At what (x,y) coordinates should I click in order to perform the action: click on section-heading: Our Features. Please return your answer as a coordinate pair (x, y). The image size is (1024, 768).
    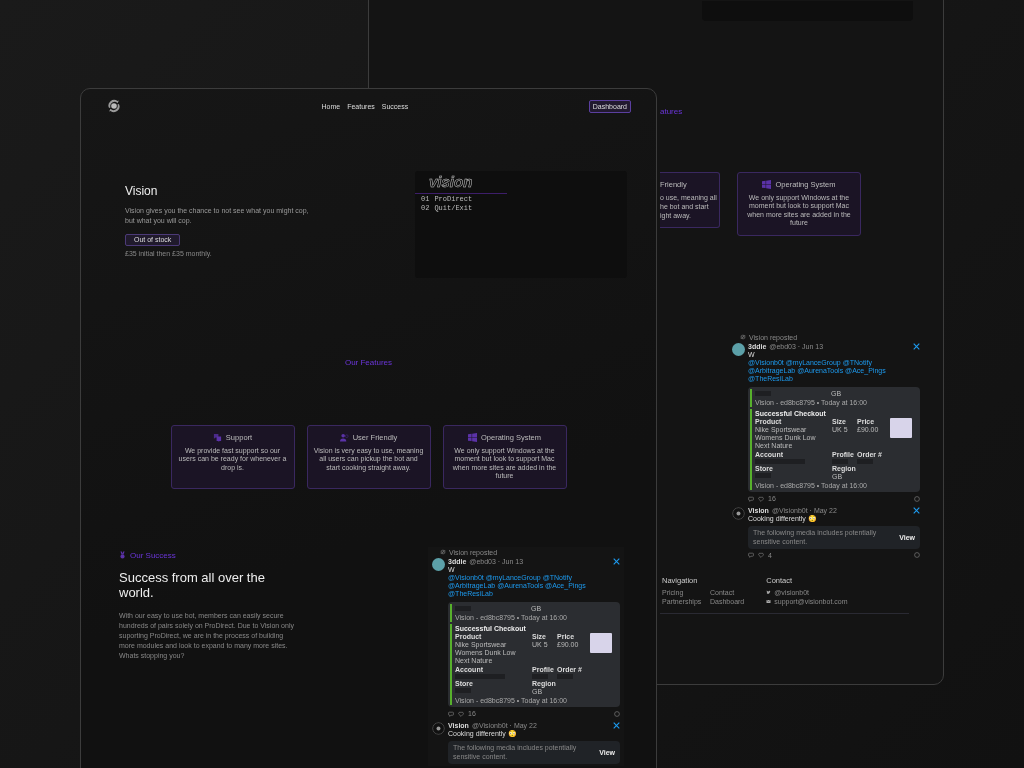
    Looking at the image, I should click on (368, 362).